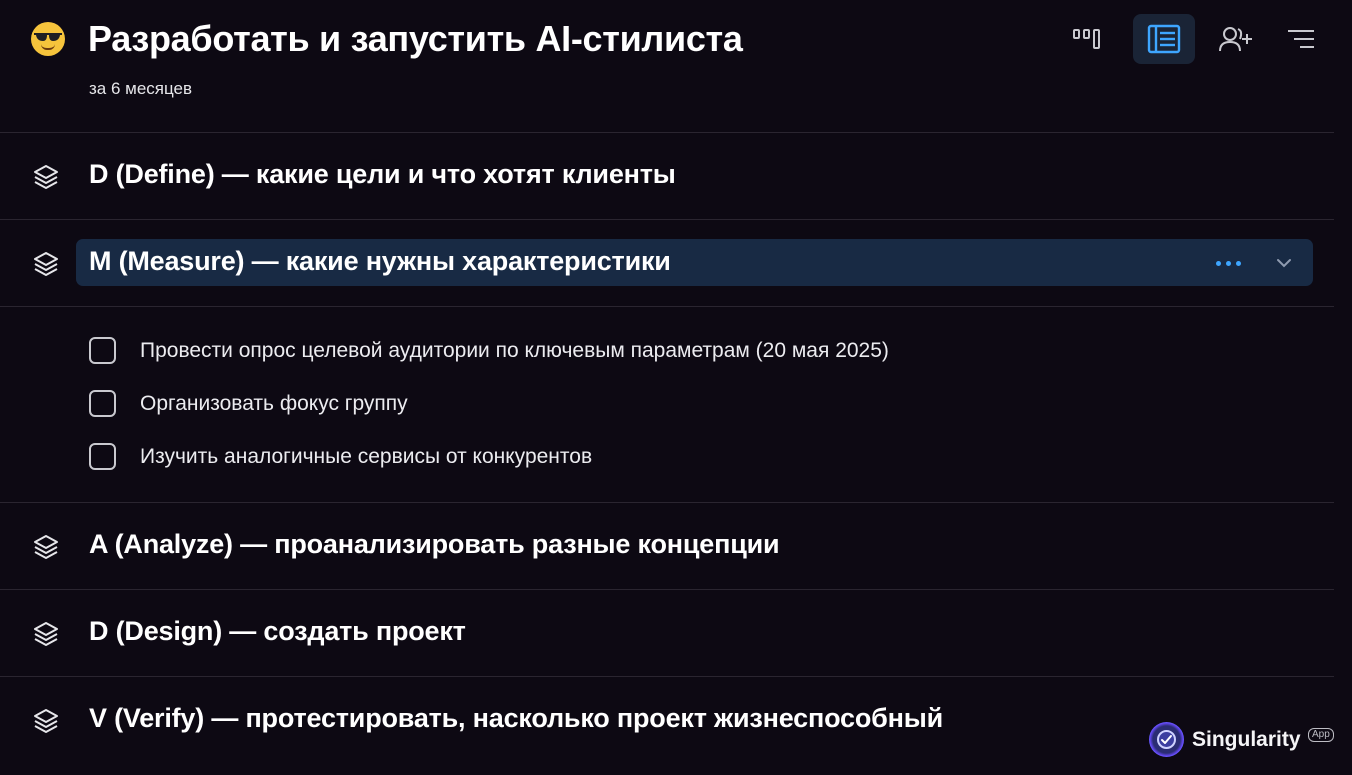 This screenshot has height=775, width=1352. I want to click on kanban-icon, so click(1086, 39).